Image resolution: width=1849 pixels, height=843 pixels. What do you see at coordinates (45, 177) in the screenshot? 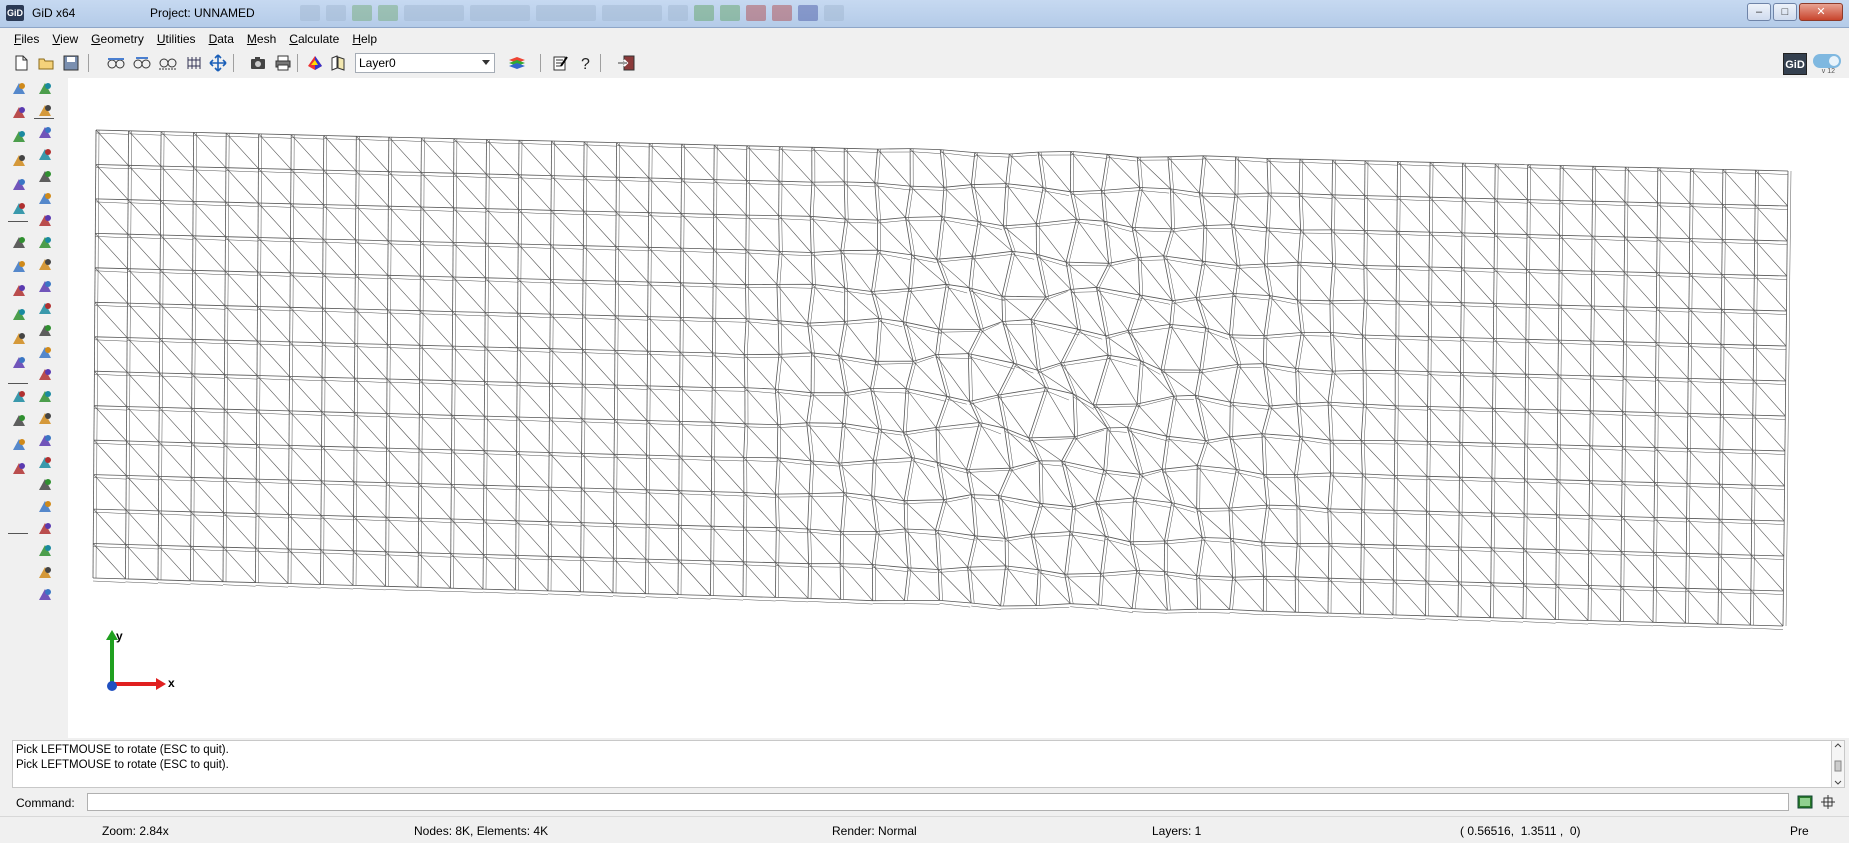
I see `label-icon` at bounding box center [45, 177].